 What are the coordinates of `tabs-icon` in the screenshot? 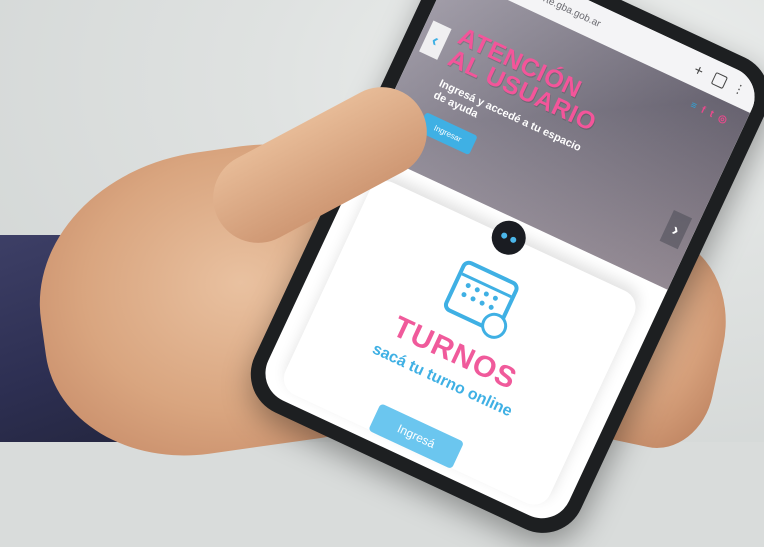 It's located at (719, 80).